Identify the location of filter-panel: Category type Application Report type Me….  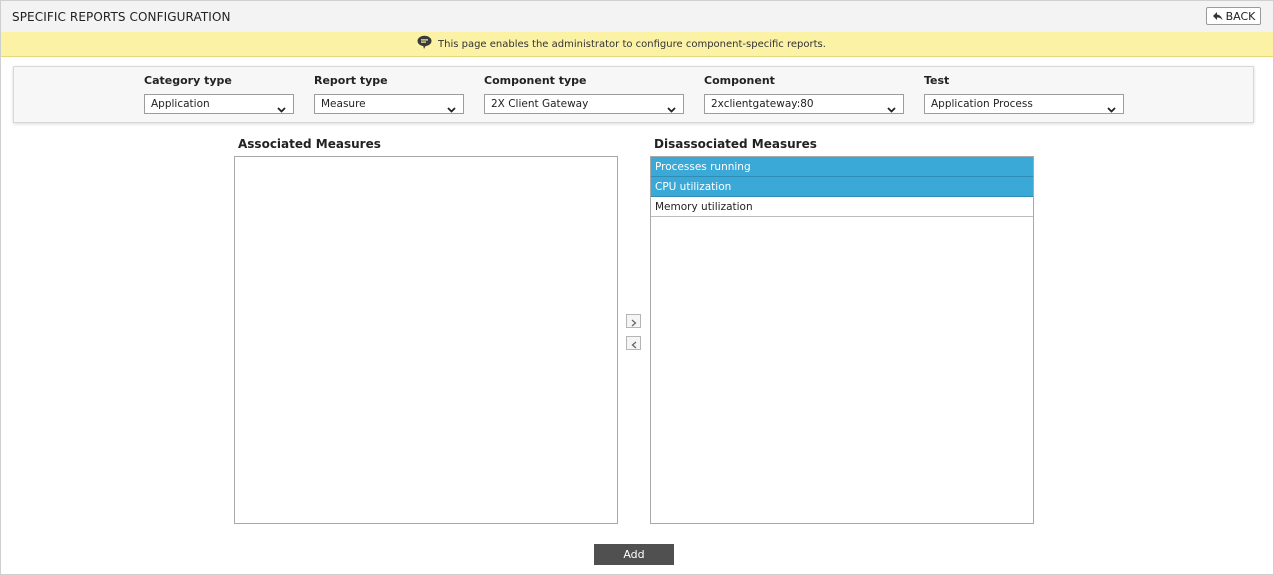
(633, 94).